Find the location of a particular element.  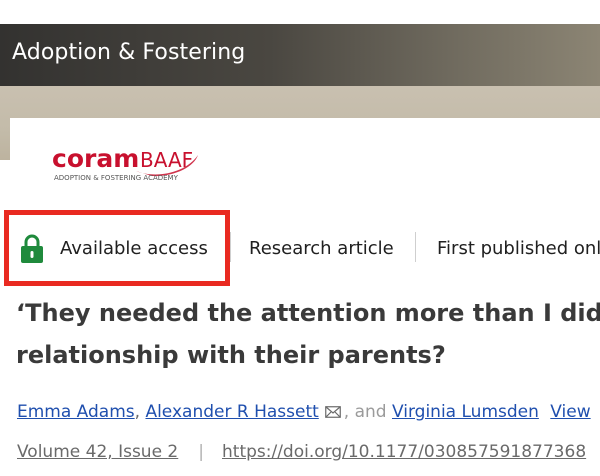

logo-tagline: ADOPTION & FOSTERING ACADEMY is located at coordinates (116, 178).